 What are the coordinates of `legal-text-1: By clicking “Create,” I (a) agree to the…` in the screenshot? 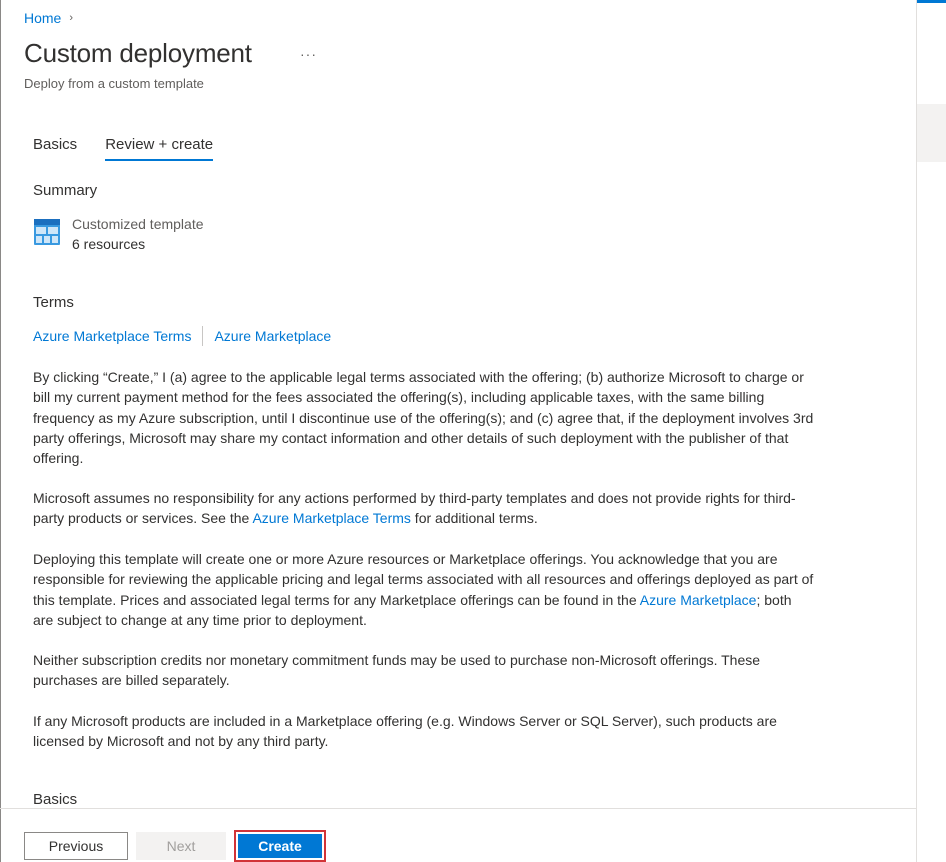 It's located at (423, 418).